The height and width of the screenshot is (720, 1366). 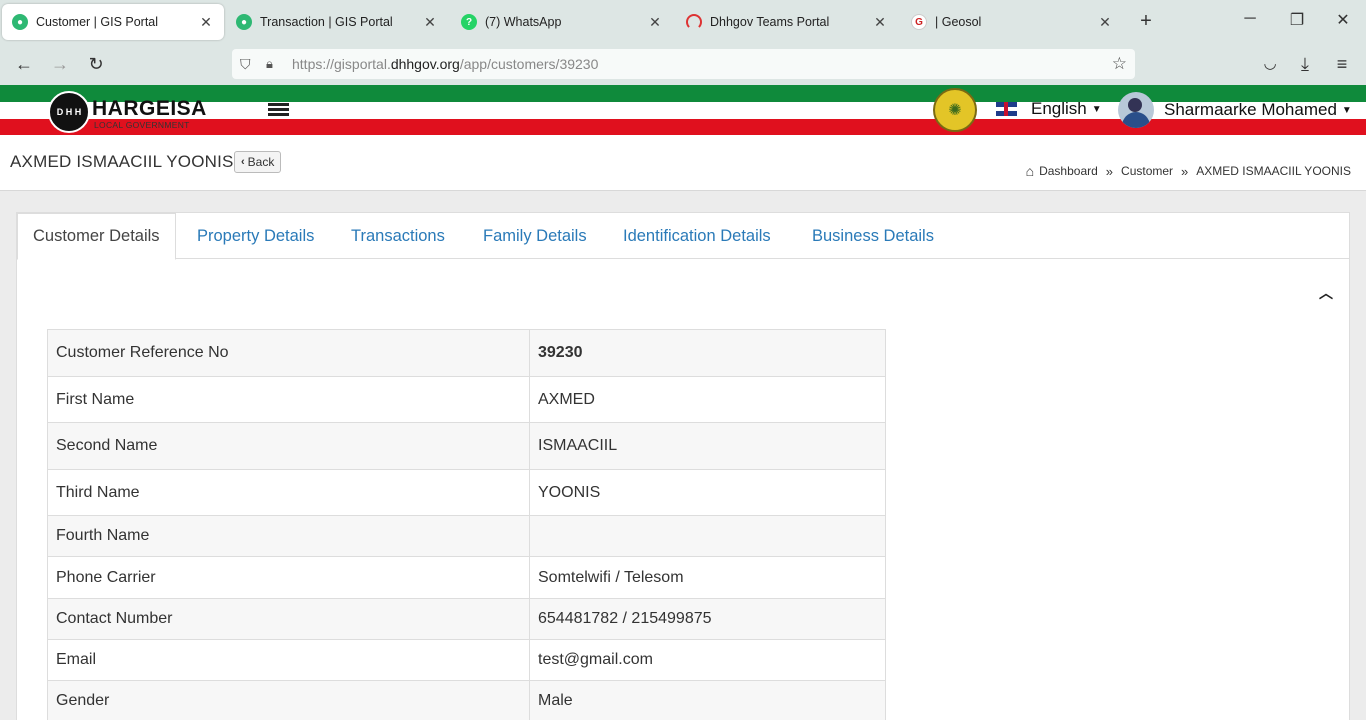 What do you see at coordinates (1273, 171) in the screenshot?
I see `breadcrumb-current: AXMED ISMAACIIL YOONIS` at bounding box center [1273, 171].